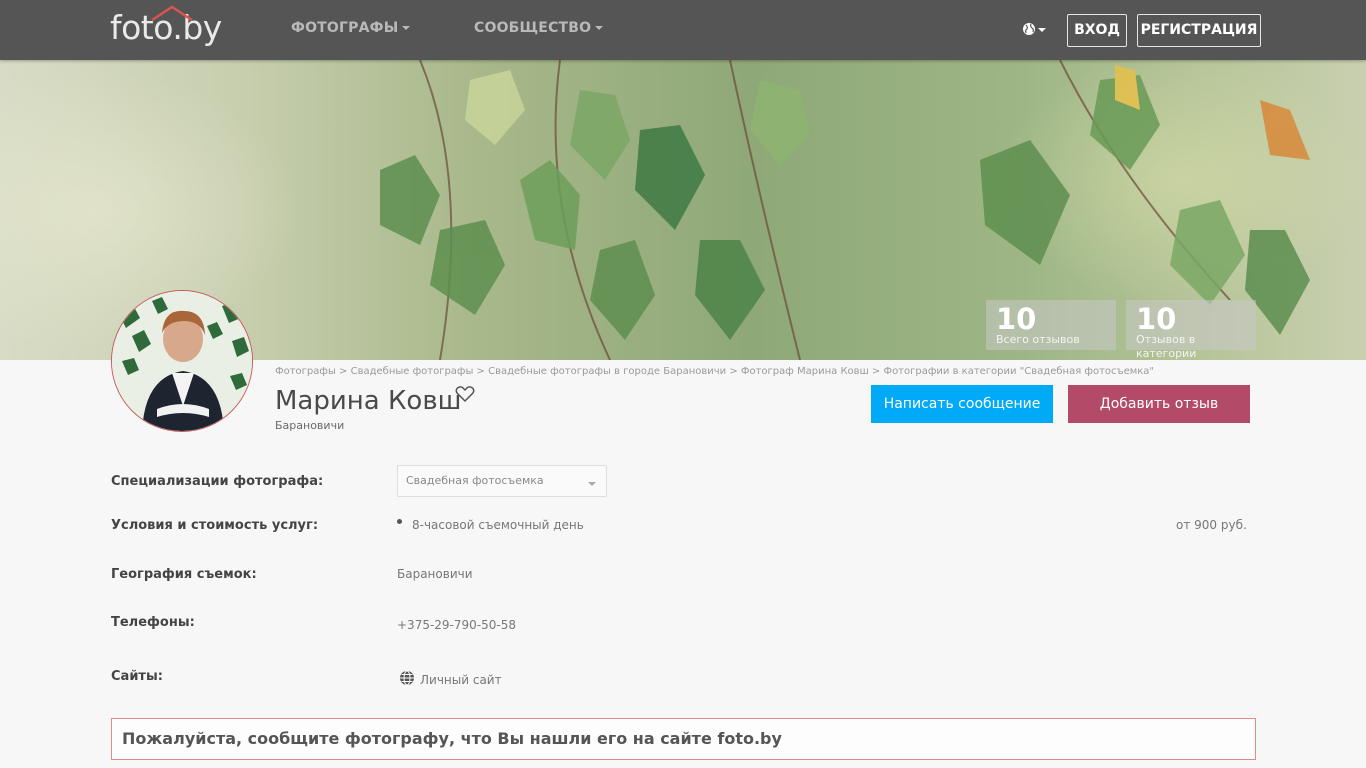 Image resolution: width=1366 pixels, height=768 pixels. What do you see at coordinates (184, 574) in the screenshot?
I see `geography-label: География съемок:` at bounding box center [184, 574].